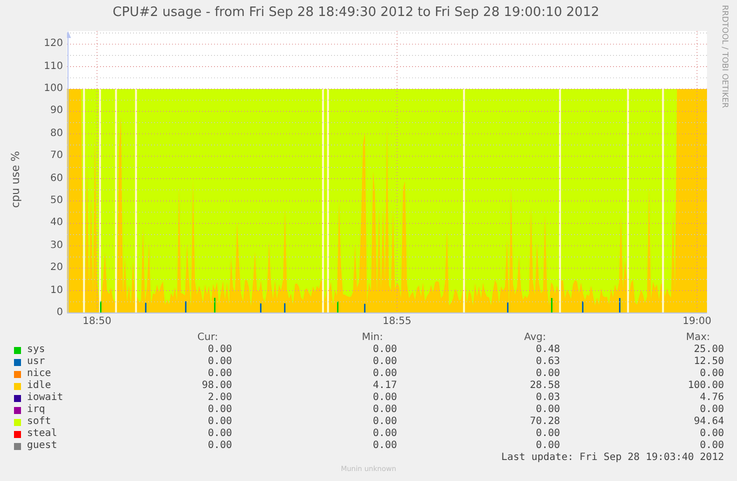  Describe the element at coordinates (207, 338) in the screenshot. I see `column-header: Cur:` at that location.